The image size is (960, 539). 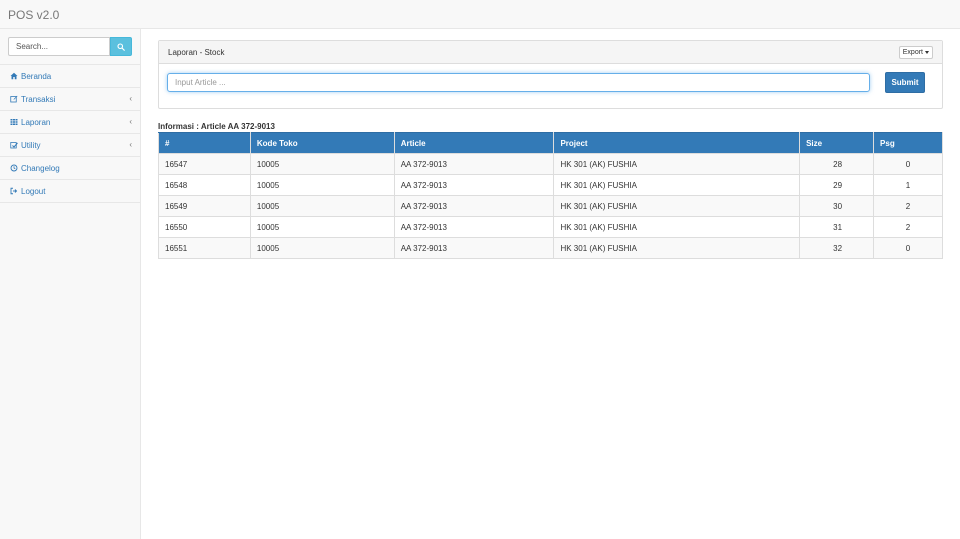 I want to click on sidebar-item-utility: Utility ‹, so click(x=70, y=145).